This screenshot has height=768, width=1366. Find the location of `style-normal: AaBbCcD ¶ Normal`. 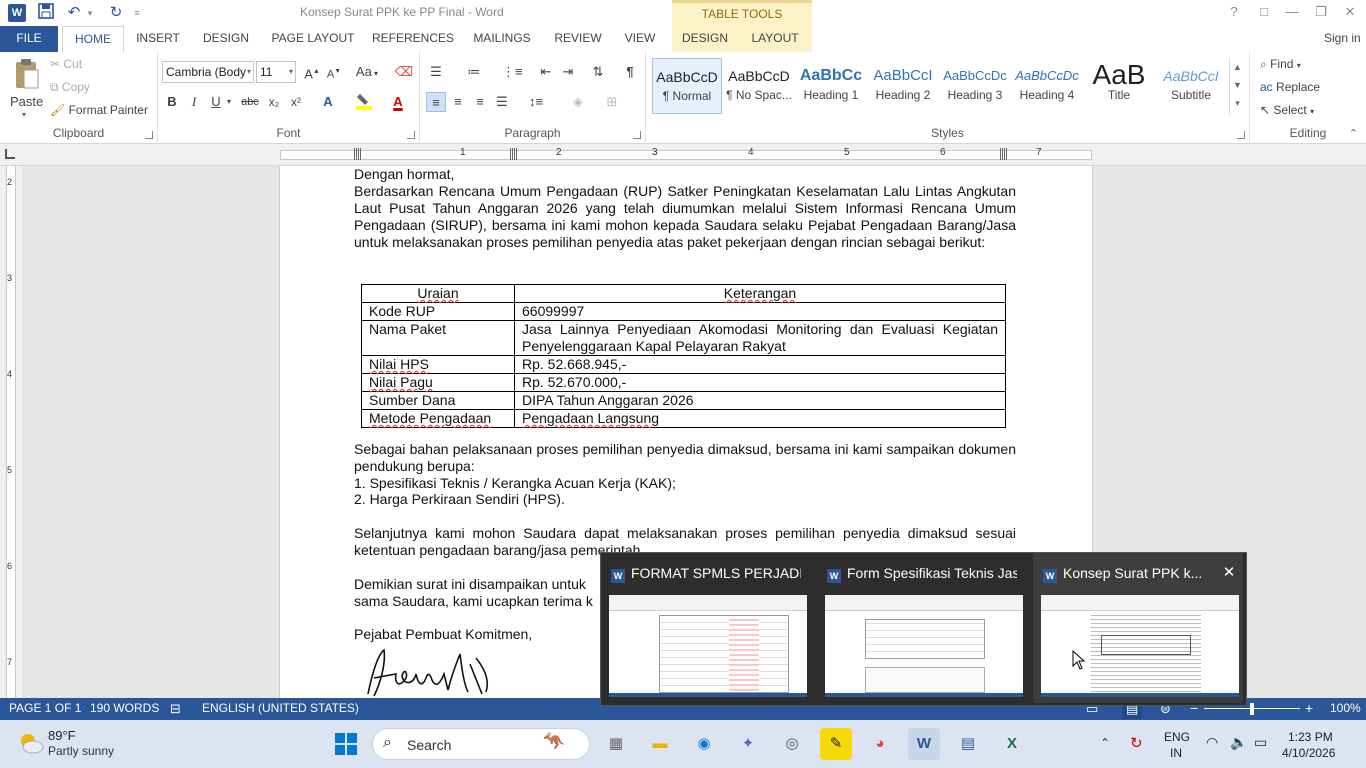

style-normal: AaBbCcD ¶ Normal is located at coordinates (687, 86).